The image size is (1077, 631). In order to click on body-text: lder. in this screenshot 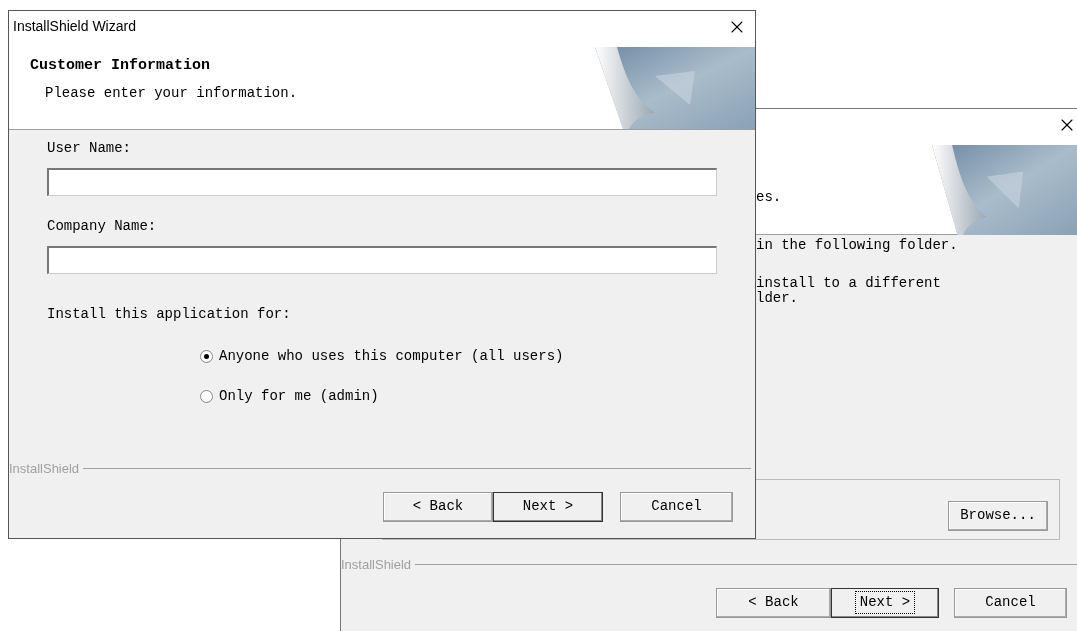, I will do `click(777, 298)`.